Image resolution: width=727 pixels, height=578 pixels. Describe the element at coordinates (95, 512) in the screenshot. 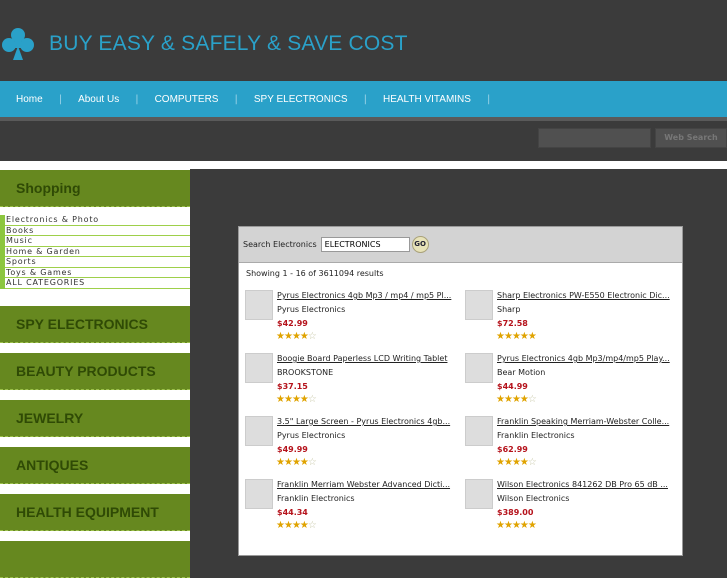

I see `sidebar-health-equipment: HEALTH EQUIPMENT` at that location.